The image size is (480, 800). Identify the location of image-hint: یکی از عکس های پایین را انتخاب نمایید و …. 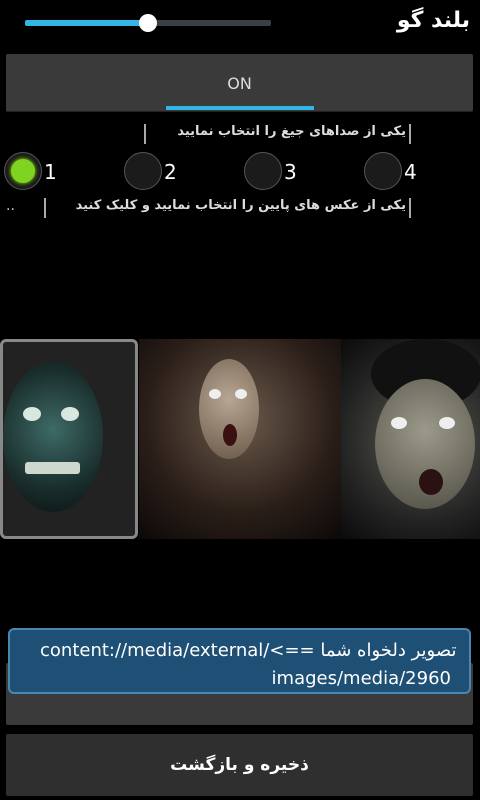
(240, 205).